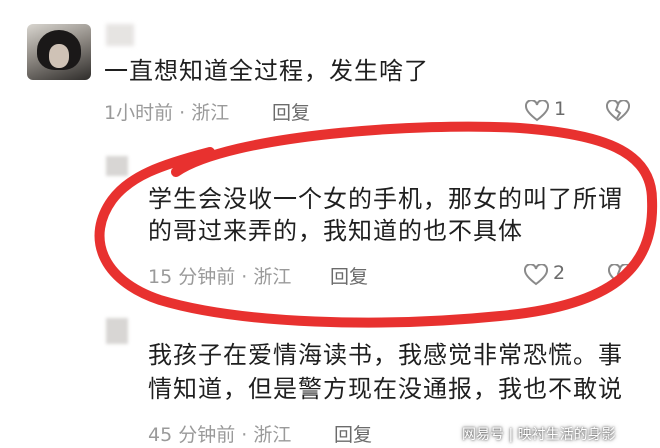 The image size is (660, 448). Describe the element at coordinates (272, 435) in the screenshot. I see `comment-3-location: 浙江` at that location.